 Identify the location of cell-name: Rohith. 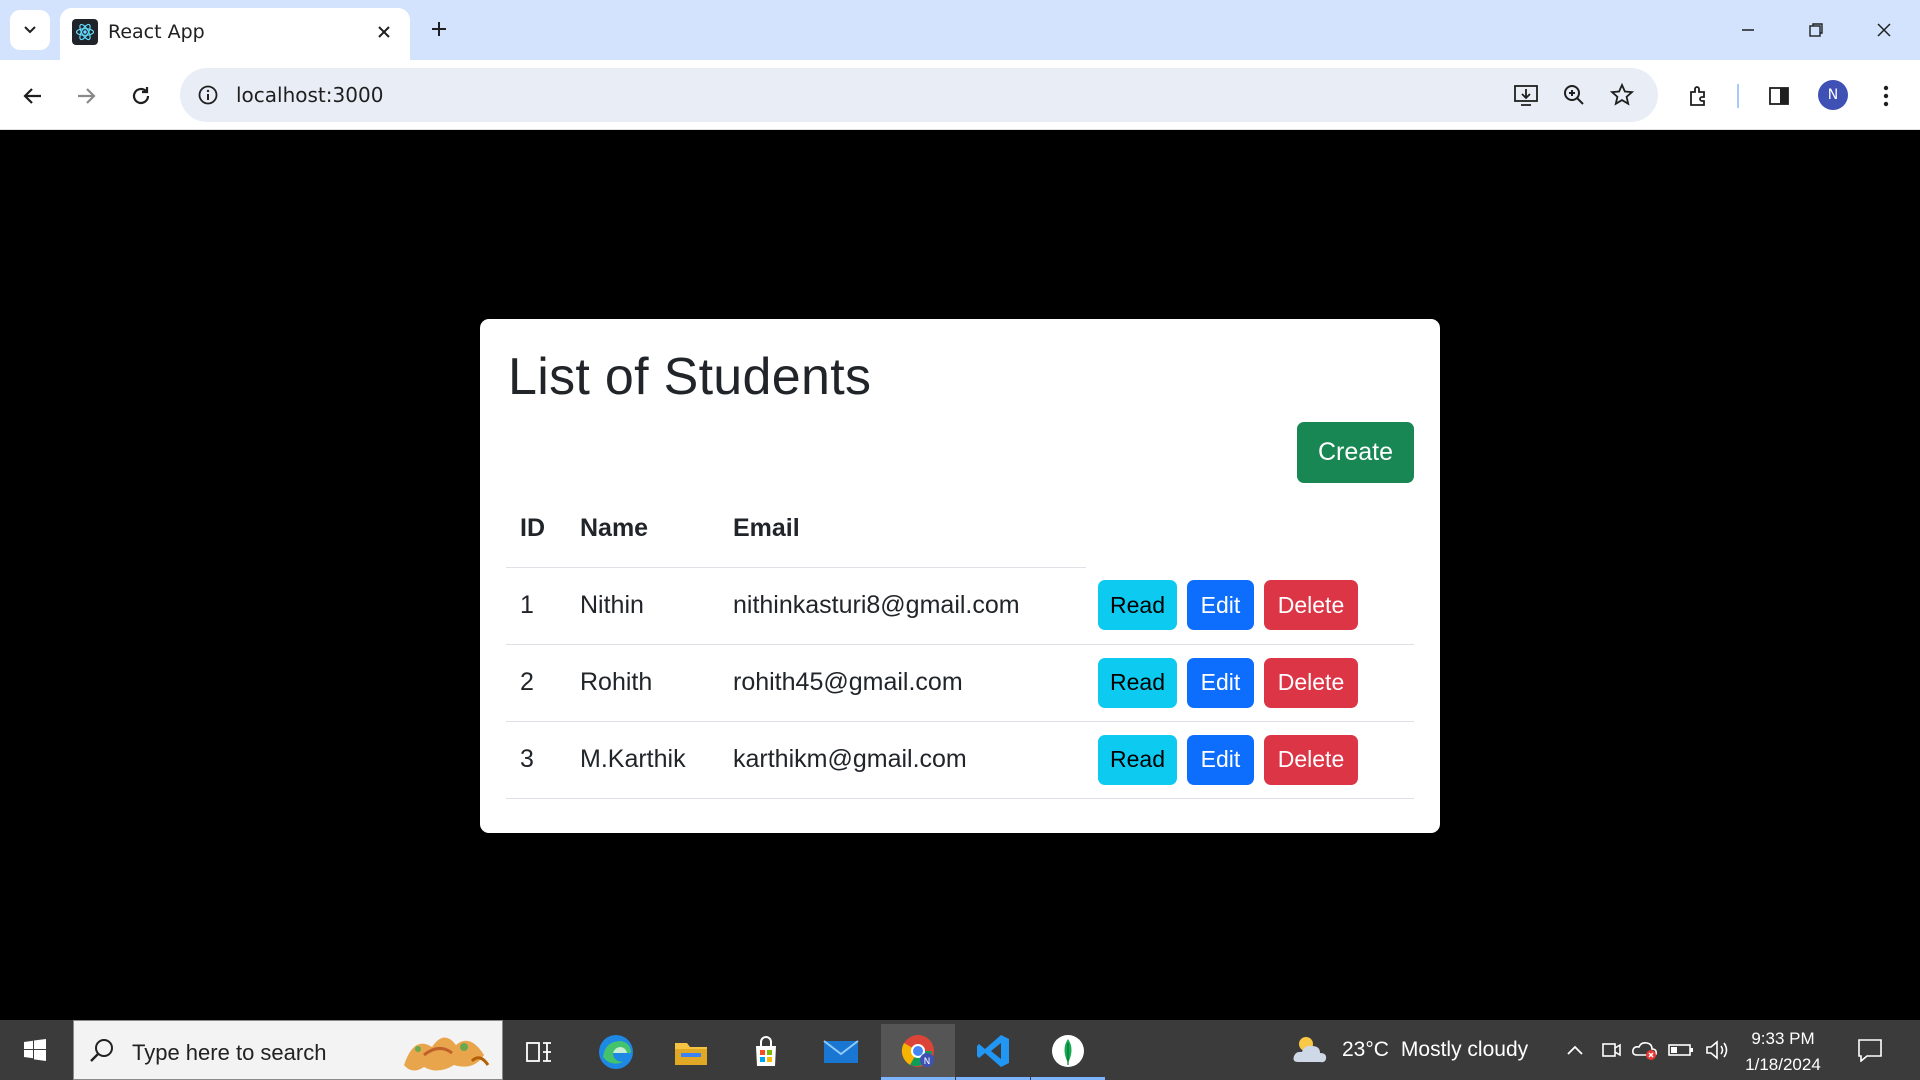
(642, 683).